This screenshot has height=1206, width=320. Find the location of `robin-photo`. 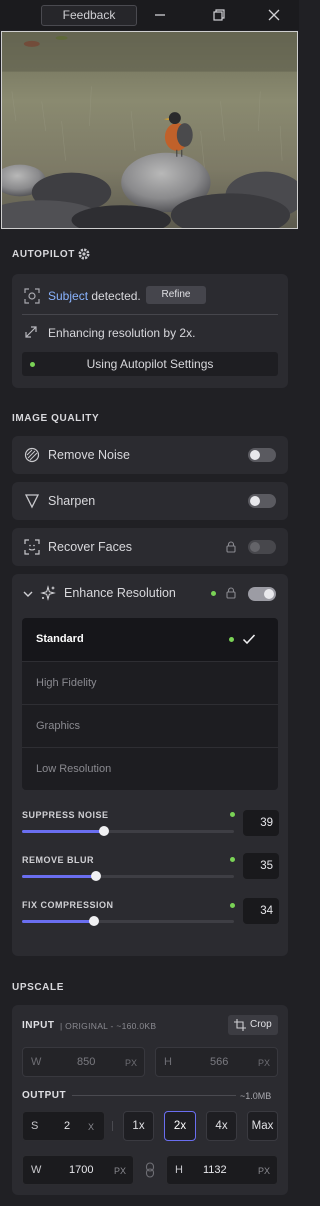

robin-photo is located at coordinates (149, 130).